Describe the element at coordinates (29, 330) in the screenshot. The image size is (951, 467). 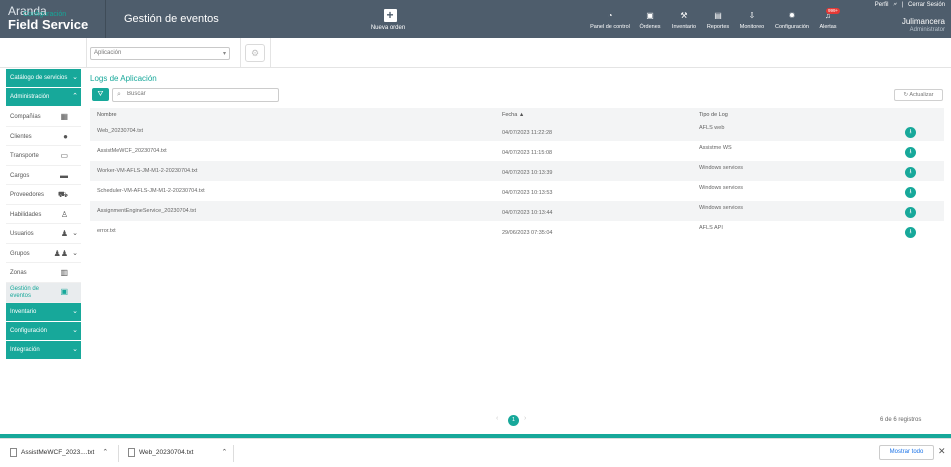
I see `section-label: Configuración` at that location.